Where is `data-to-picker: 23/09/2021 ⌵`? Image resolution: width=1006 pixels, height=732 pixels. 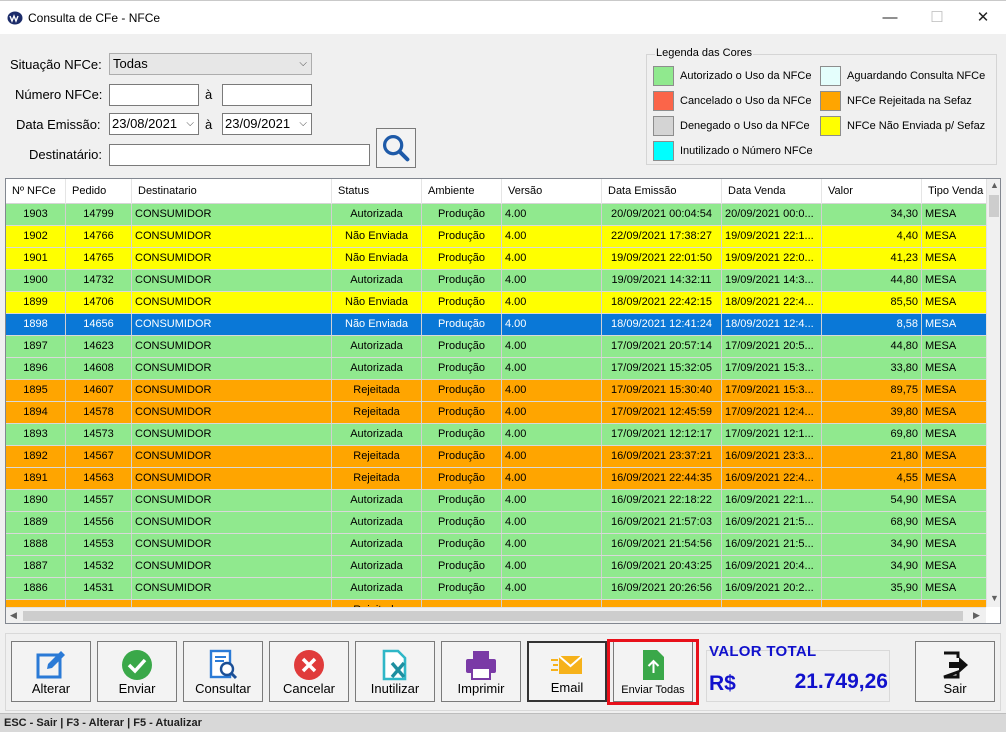
data-to-picker: 23/09/2021 ⌵ is located at coordinates (267, 124).